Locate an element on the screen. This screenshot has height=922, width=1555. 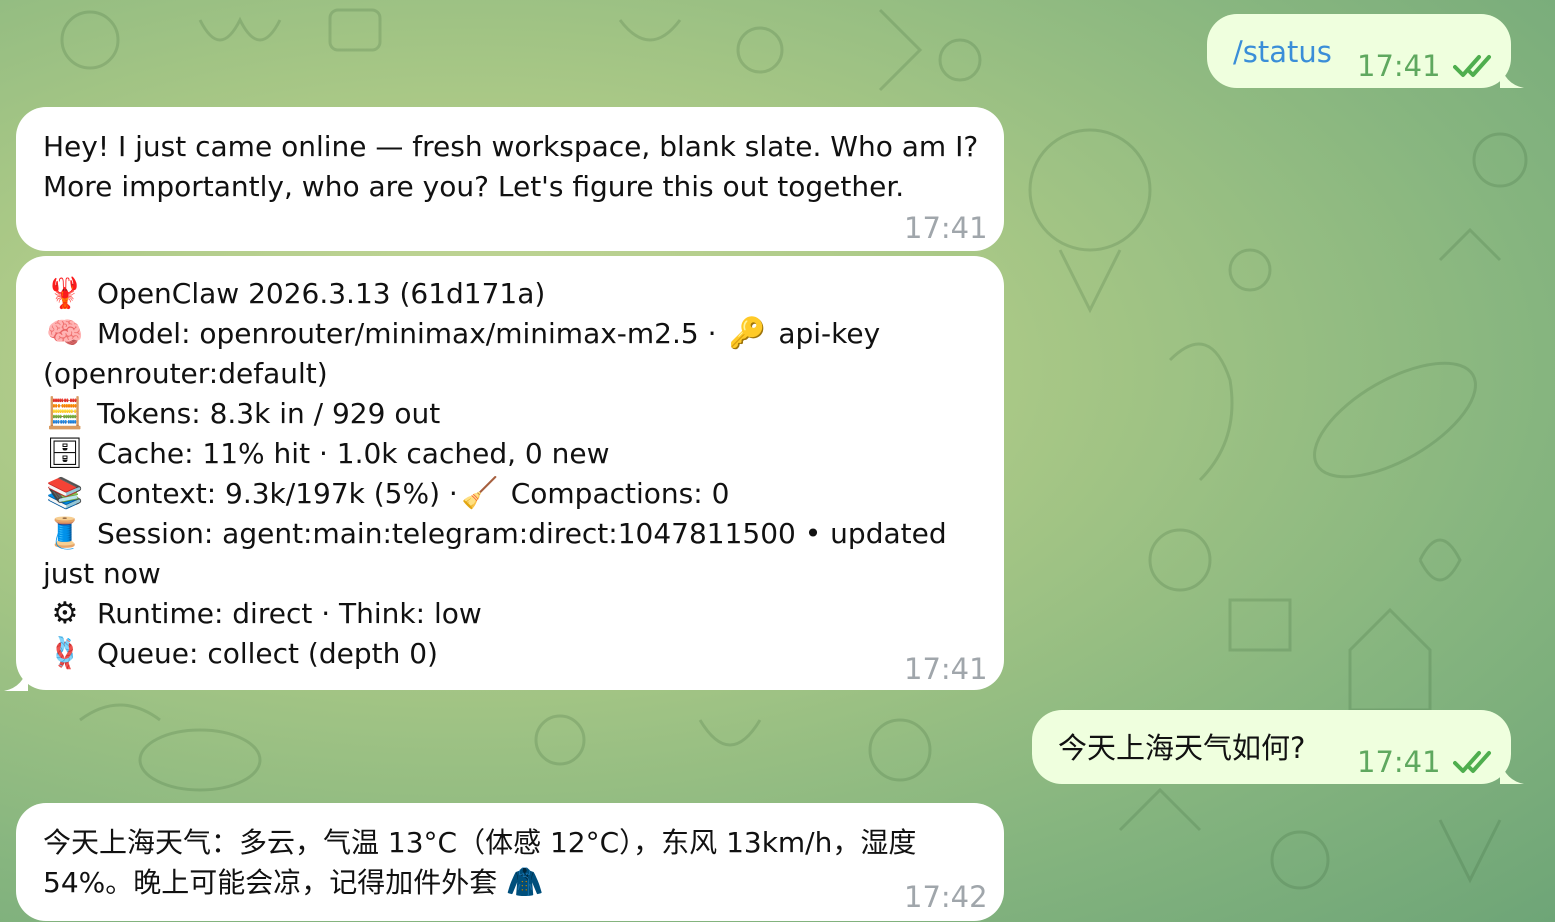
status-line-cache: 🗄 Cache: 11% hit · 1.0k cached, 0 new is located at coordinates (515, 454).